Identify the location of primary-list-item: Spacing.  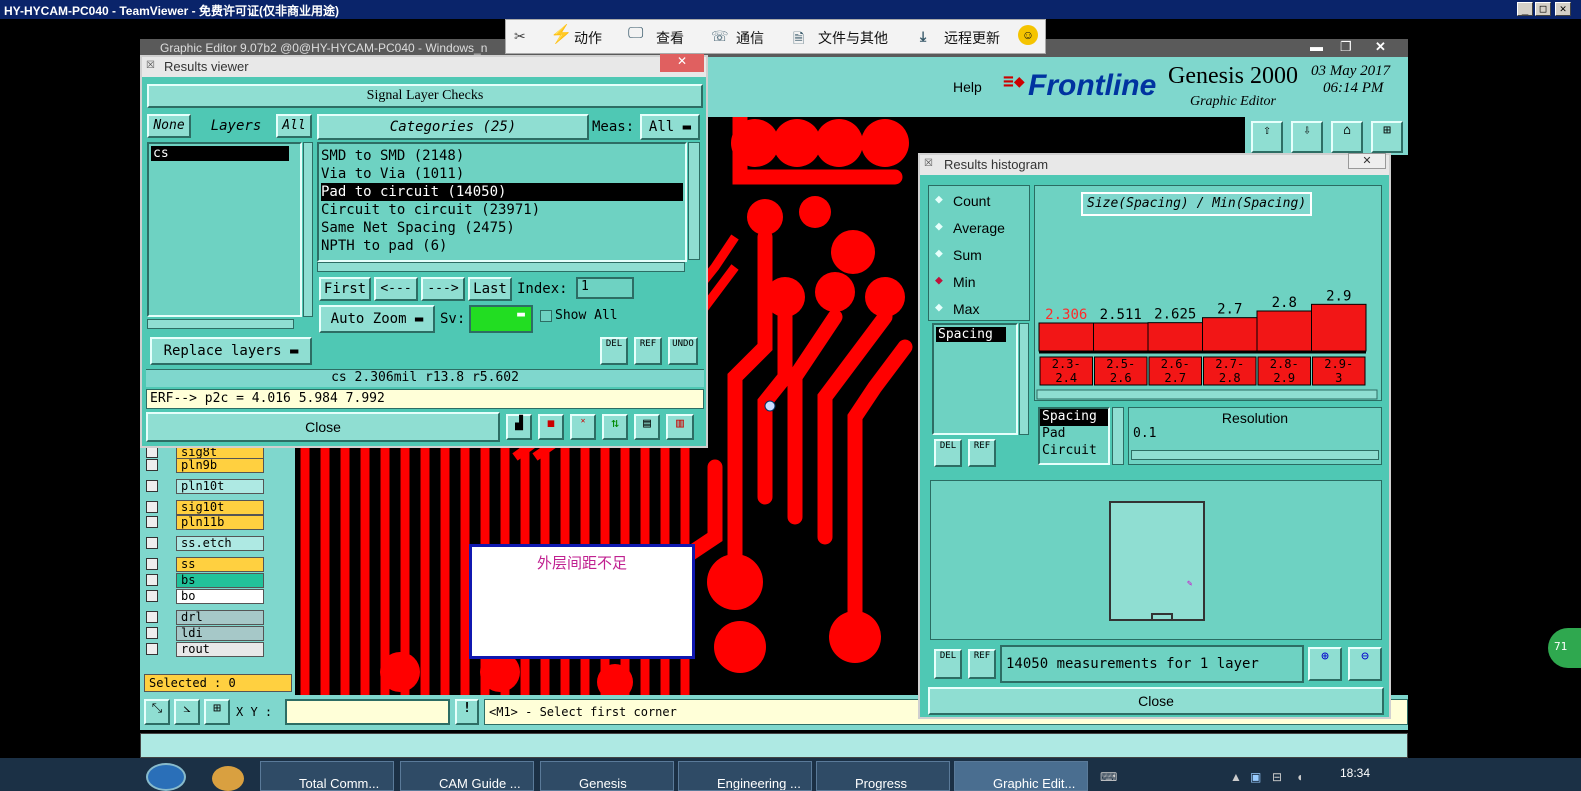
(971, 334).